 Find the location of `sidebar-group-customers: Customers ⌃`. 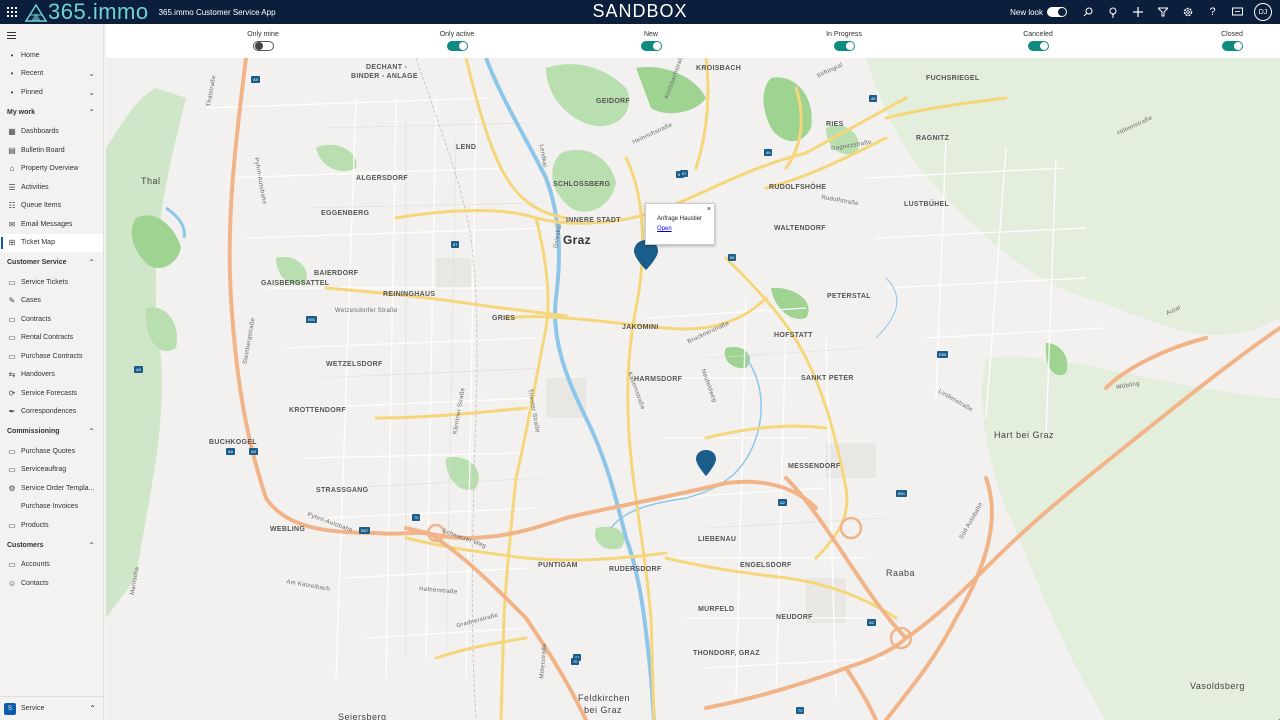

sidebar-group-customers: Customers ⌃ is located at coordinates (51, 545).